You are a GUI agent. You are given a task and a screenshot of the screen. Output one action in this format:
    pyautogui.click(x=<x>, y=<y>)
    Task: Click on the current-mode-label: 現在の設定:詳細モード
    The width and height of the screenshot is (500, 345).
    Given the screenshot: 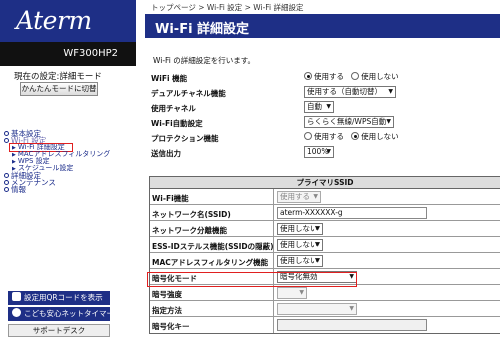 What is the action you would take?
    pyautogui.click(x=58, y=77)
    